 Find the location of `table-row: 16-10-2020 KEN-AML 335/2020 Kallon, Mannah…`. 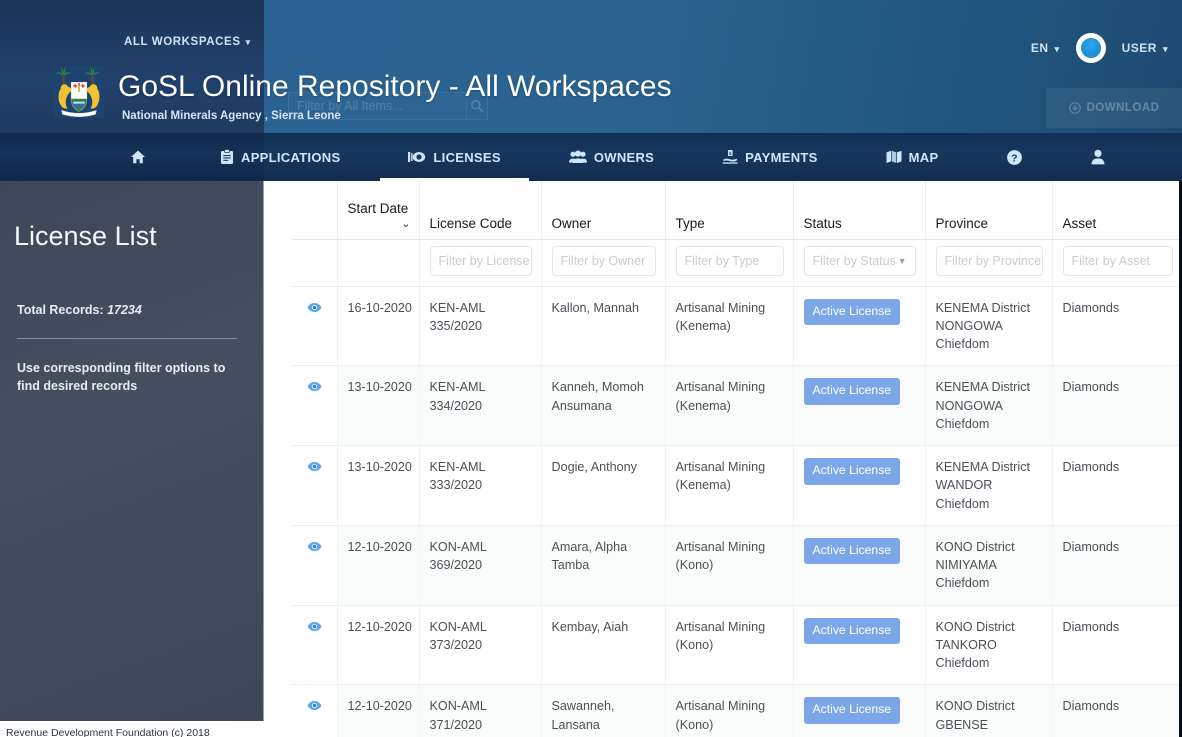

table-row: 16-10-2020 KEN-AML 335/2020 Kallon, Mannah… is located at coordinates (737, 326).